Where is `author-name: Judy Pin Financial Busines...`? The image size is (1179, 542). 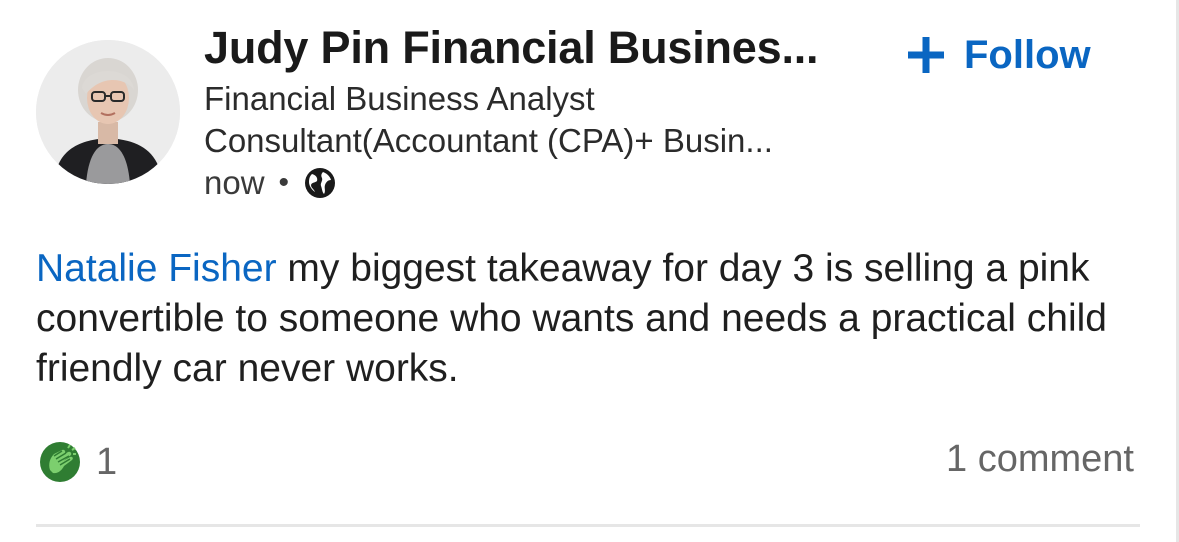
author-name: Judy Pin Financial Busines... is located at coordinates (511, 48).